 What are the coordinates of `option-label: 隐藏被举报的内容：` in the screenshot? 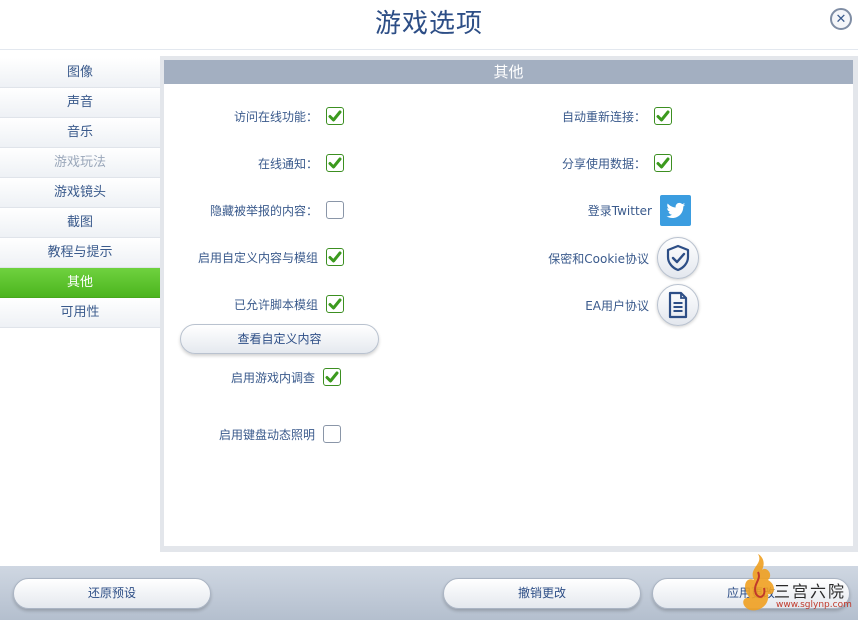 It's located at (263, 210).